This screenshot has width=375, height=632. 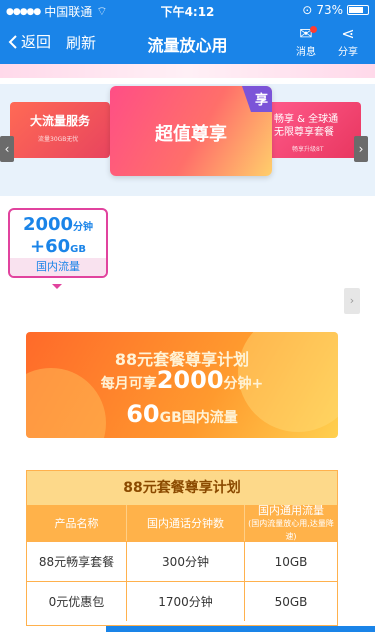 I want to click on nav-bar: 返回 刷新 流量放心用 ✉ 消息 ⋖ 分享, so click(x=187, y=42).